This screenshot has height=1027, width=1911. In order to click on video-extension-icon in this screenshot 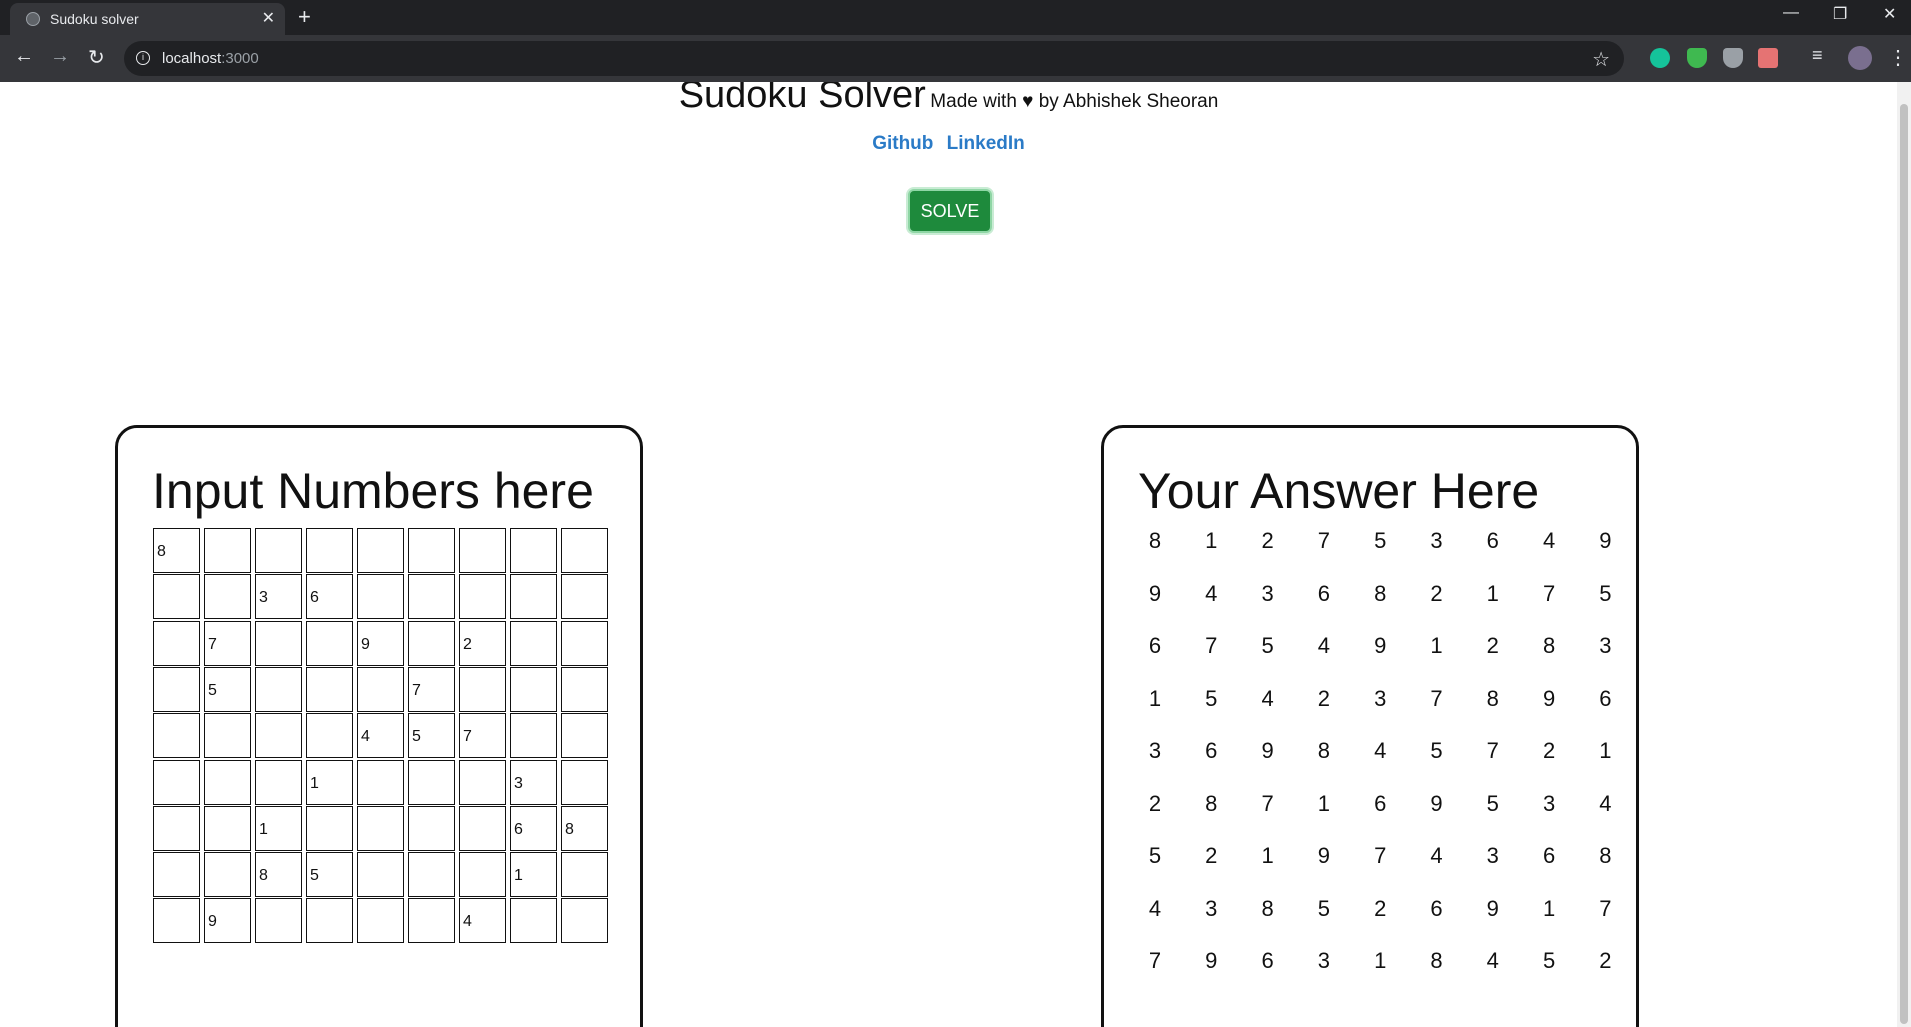, I will do `click(1768, 58)`.